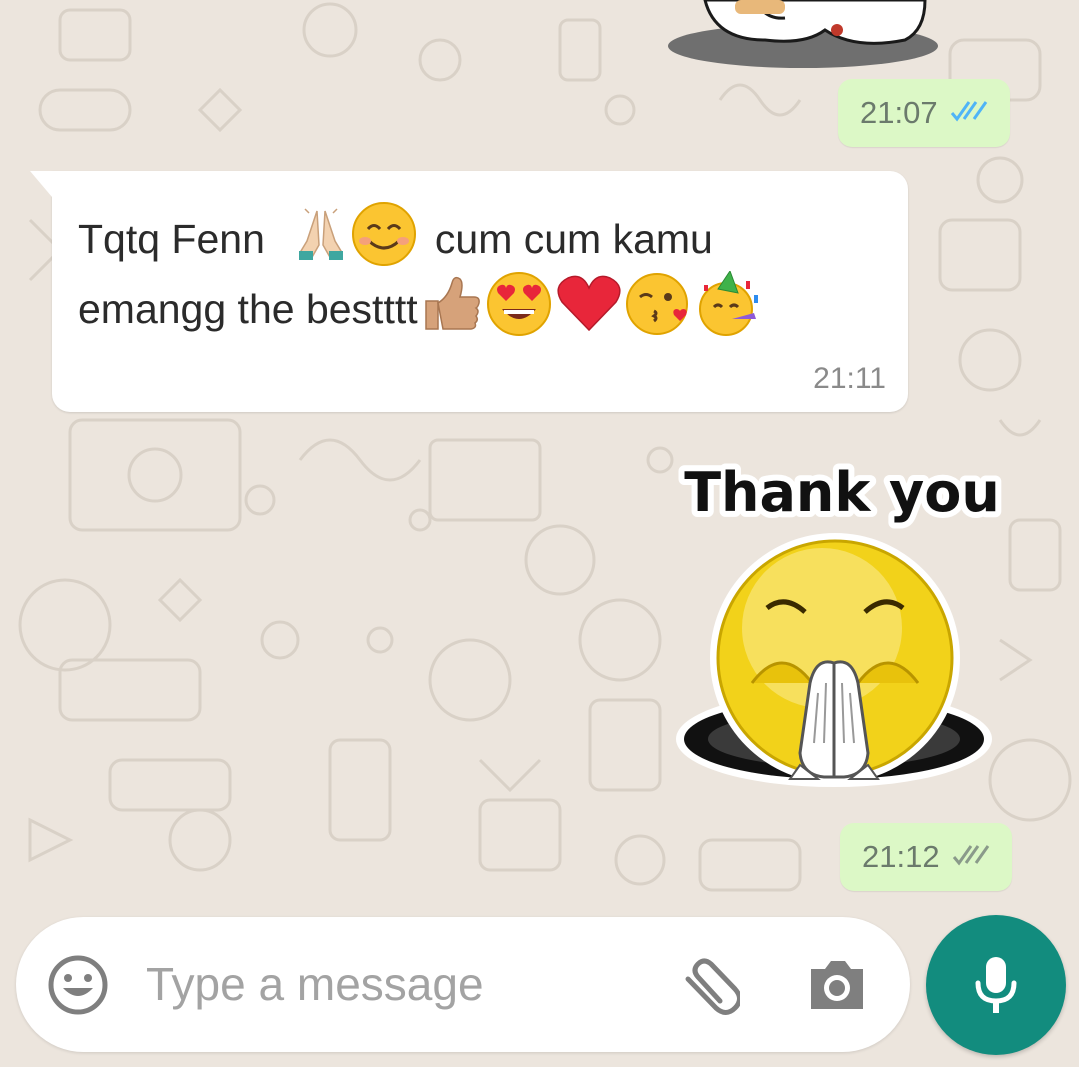 Image resolution: width=1079 pixels, height=1067 pixels. I want to click on emoji-icon, so click(78, 985).